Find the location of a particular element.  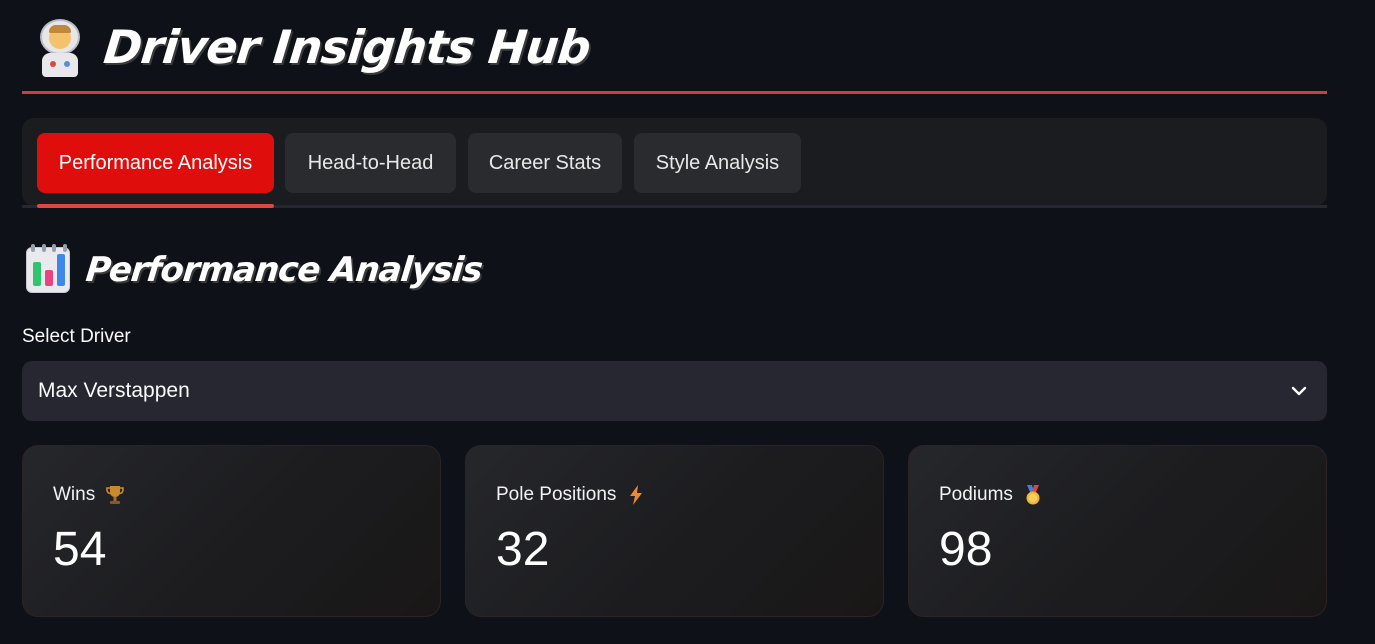

header-row: Driver Insights Hub is located at coordinates (674, 47).